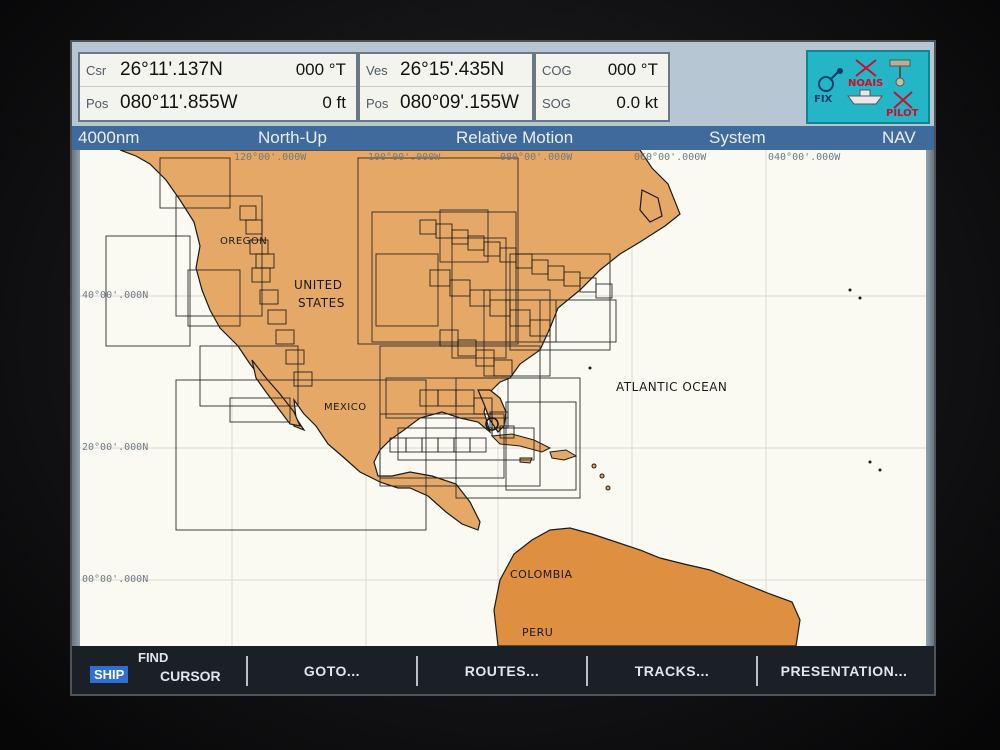 The width and height of the screenshot is (1000, 750). What do you see at coordinates (590, 368) in the screenshot?
I see `bermuda` at bounding box center [590, 368].